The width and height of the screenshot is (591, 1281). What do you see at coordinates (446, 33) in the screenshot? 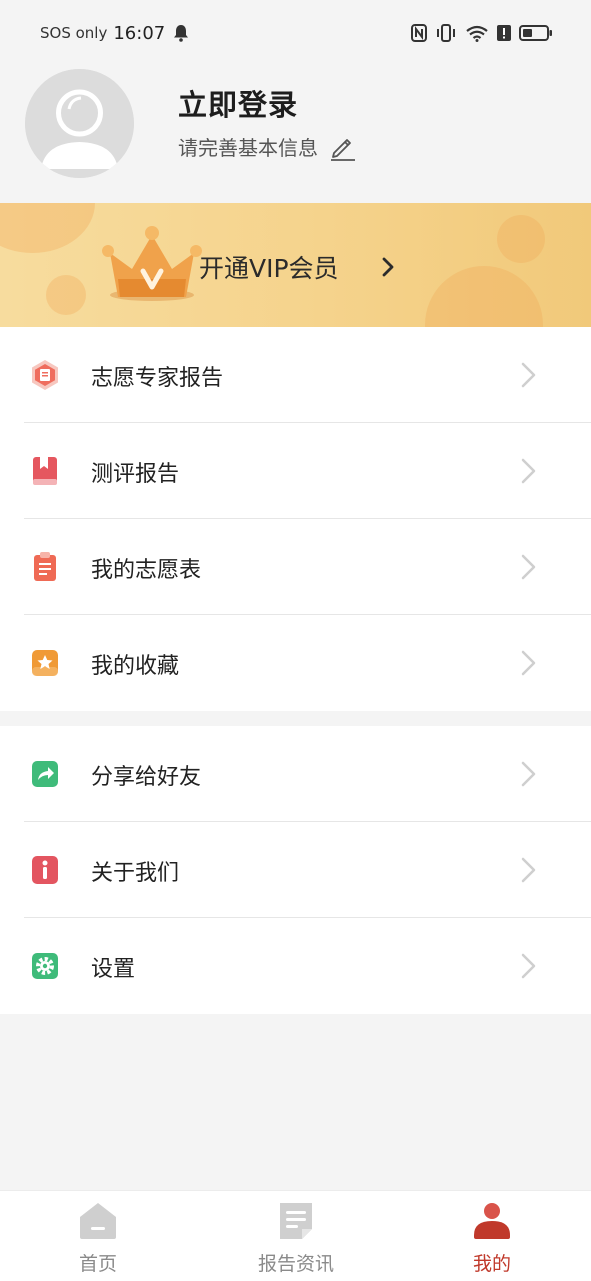
I see `vibrate-icon` at bounding box center [446, 33].